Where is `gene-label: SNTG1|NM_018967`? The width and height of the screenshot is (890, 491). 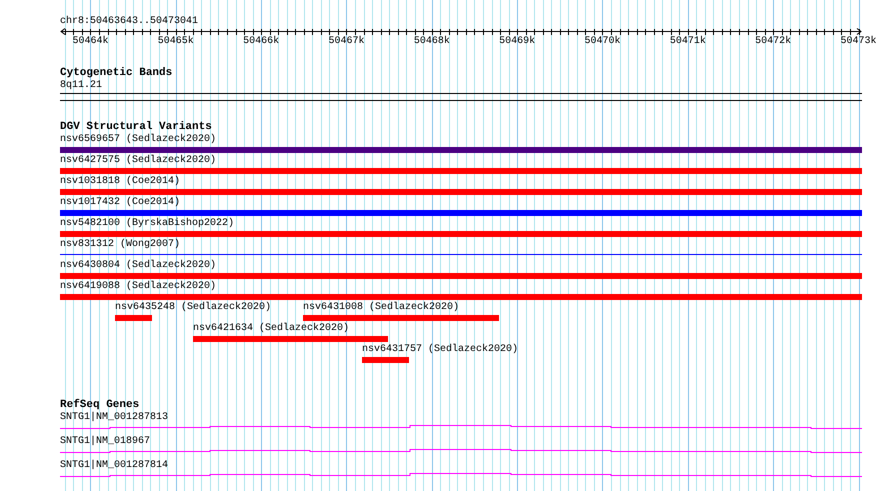 gene-label: SNTG1|NM_018967 is located at coordinates (105, 441).